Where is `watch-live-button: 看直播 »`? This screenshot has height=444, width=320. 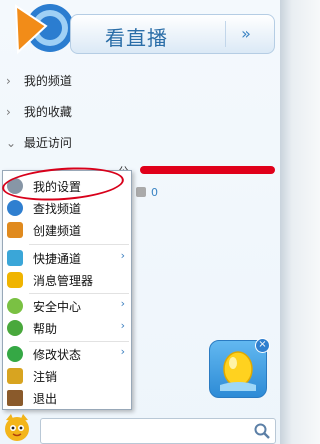
watch-live-button: 看直播 » is located at coordinates (172, 34).